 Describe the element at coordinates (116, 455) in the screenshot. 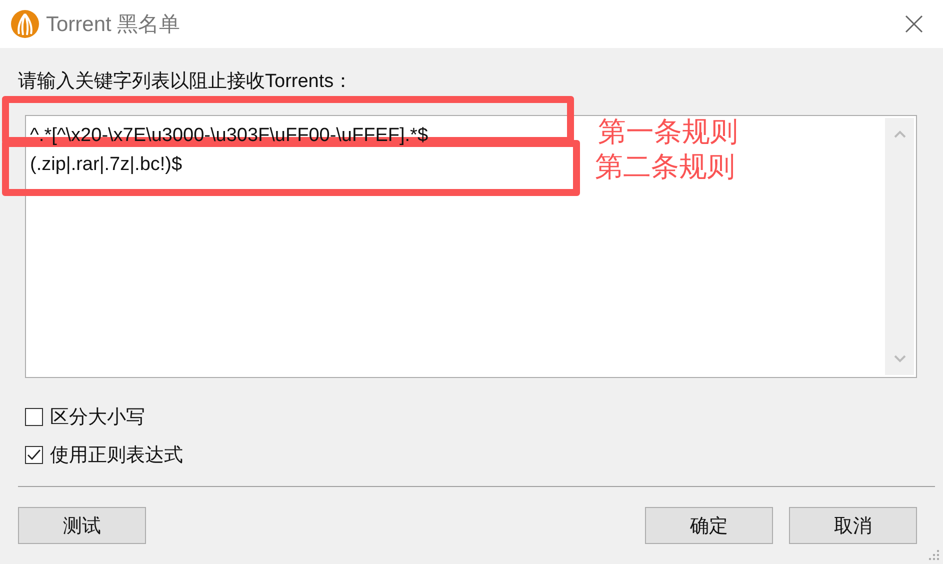

I see `checkbox-label: 使用正则表达式` at that location.